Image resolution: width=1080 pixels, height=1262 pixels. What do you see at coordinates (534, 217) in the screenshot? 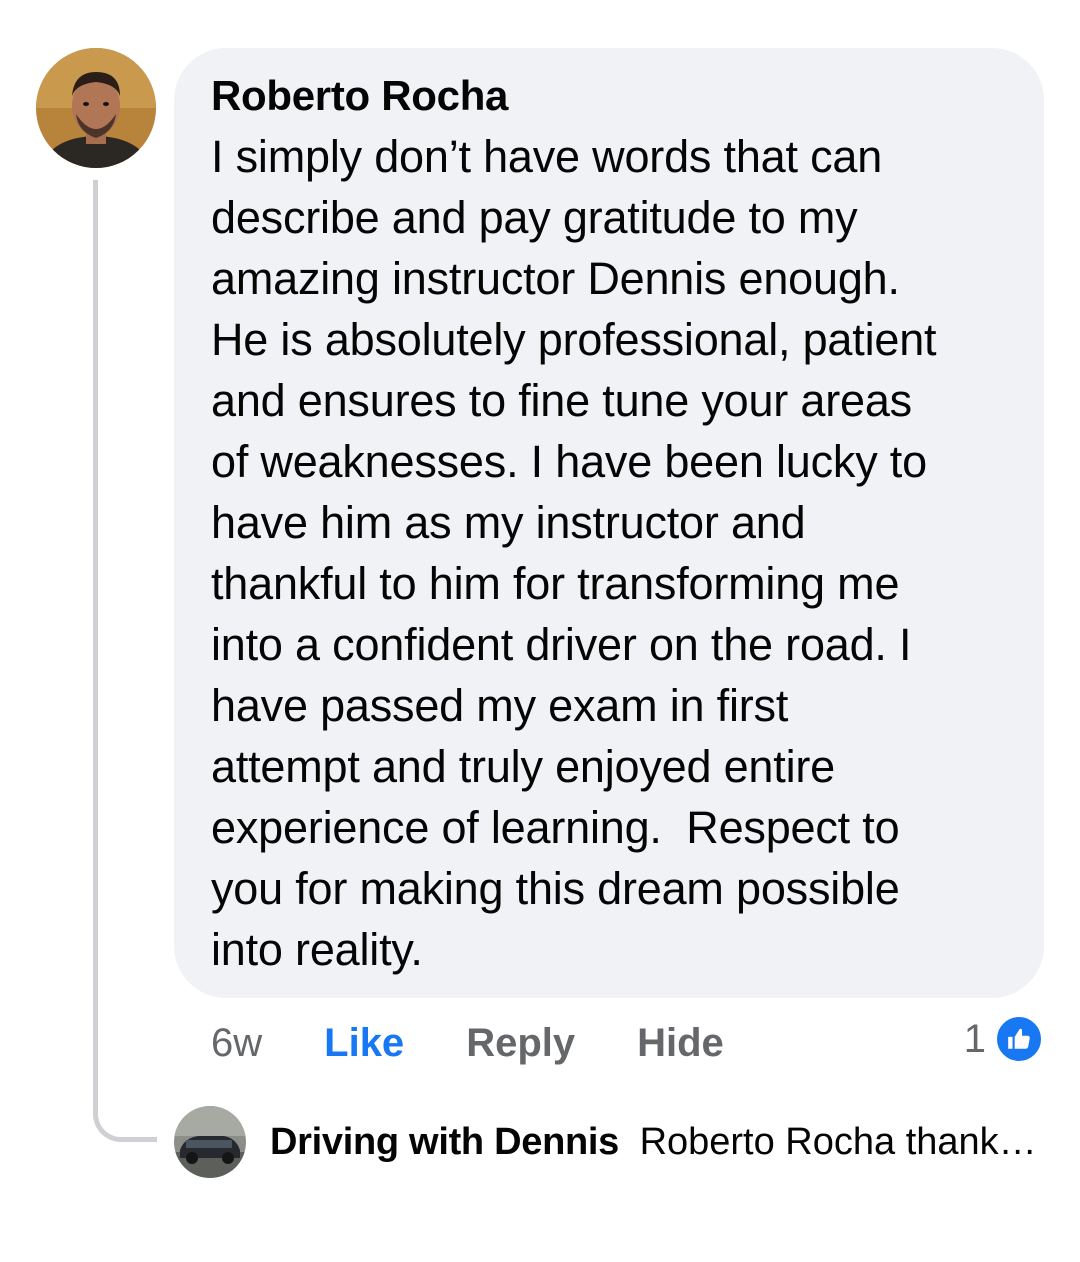
I see `comment-text-line: describe and pay gratitude to my` at bounding box center [534, 217].